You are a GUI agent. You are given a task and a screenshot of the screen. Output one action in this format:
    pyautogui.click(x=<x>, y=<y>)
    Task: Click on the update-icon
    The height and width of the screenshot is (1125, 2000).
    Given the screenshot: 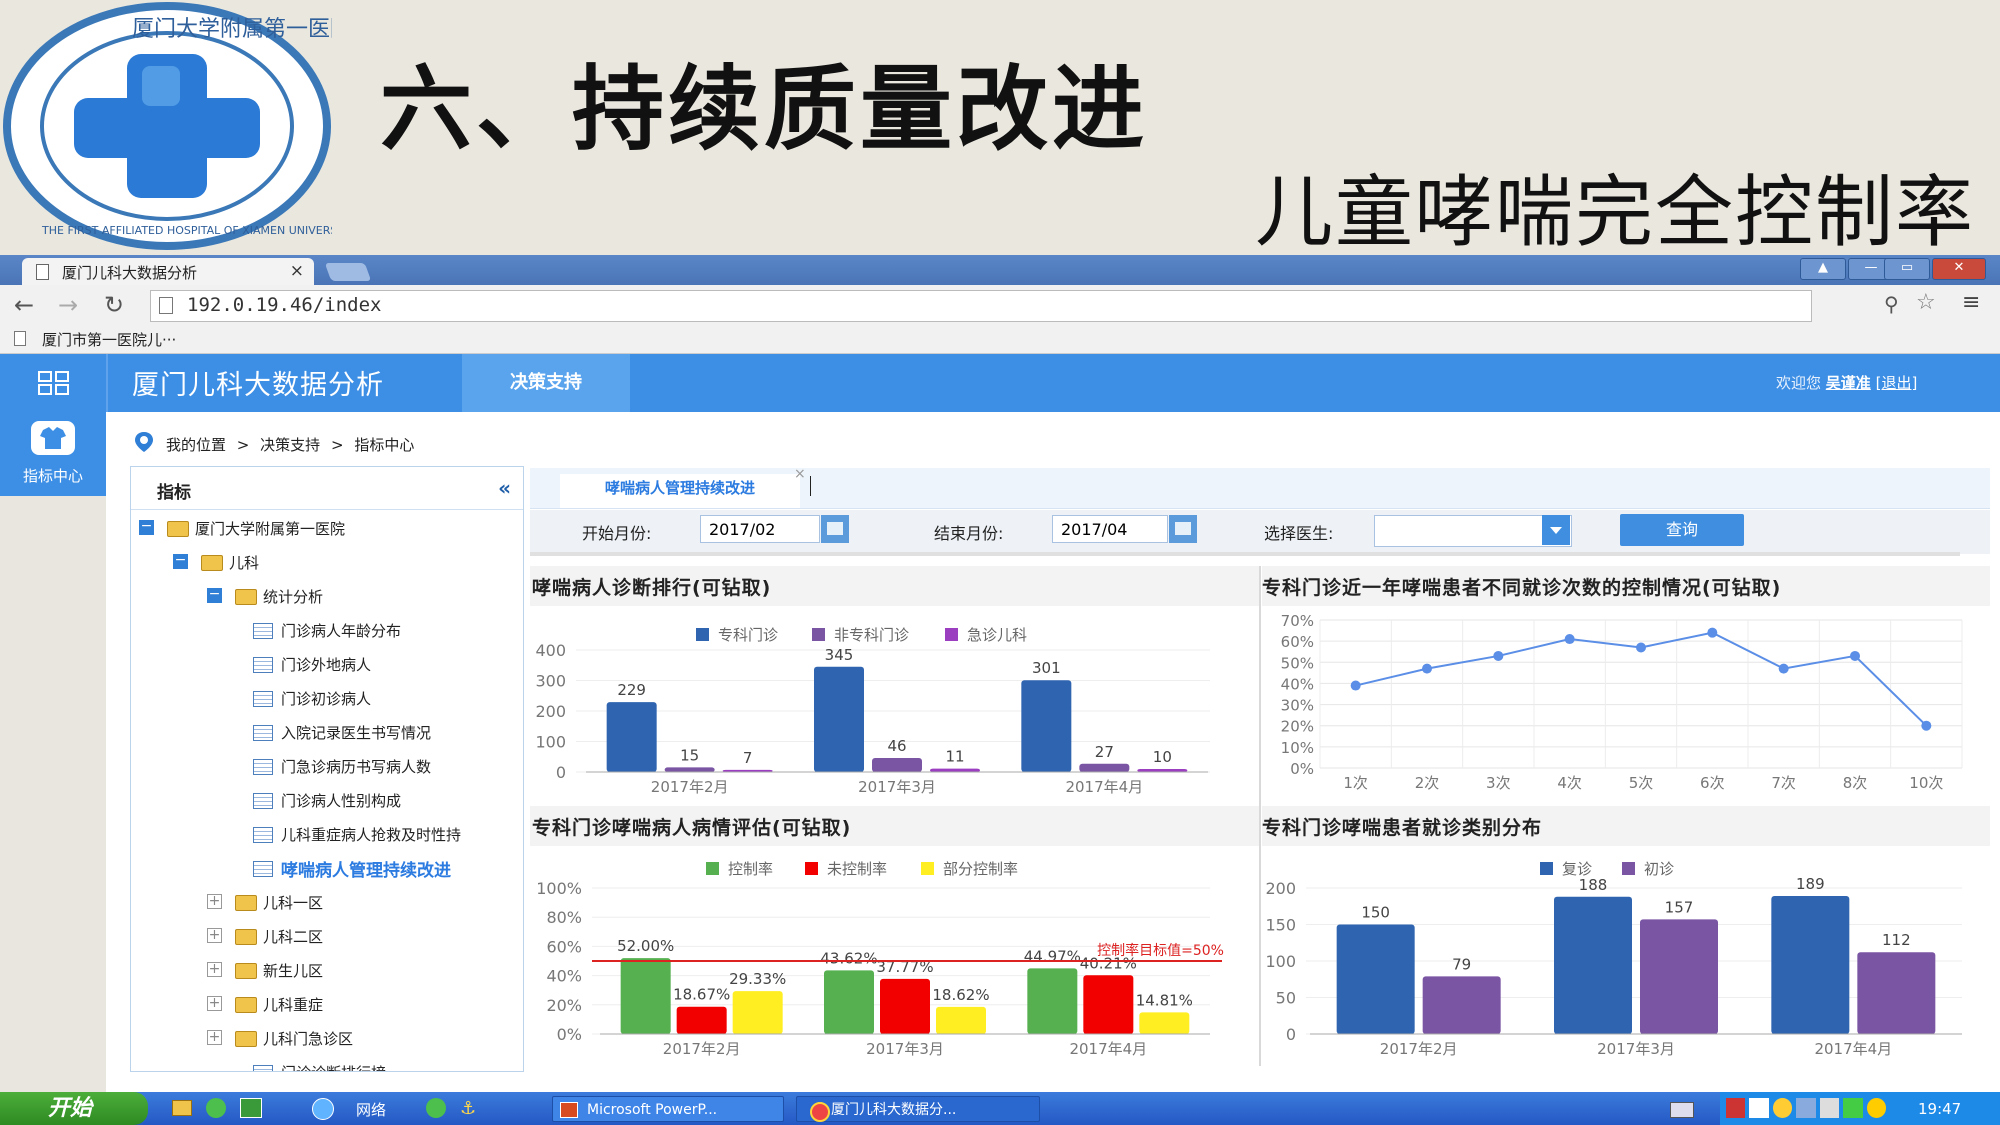 What is the action you would take?
    pyautogui.click(x=1876, y=1108)
    